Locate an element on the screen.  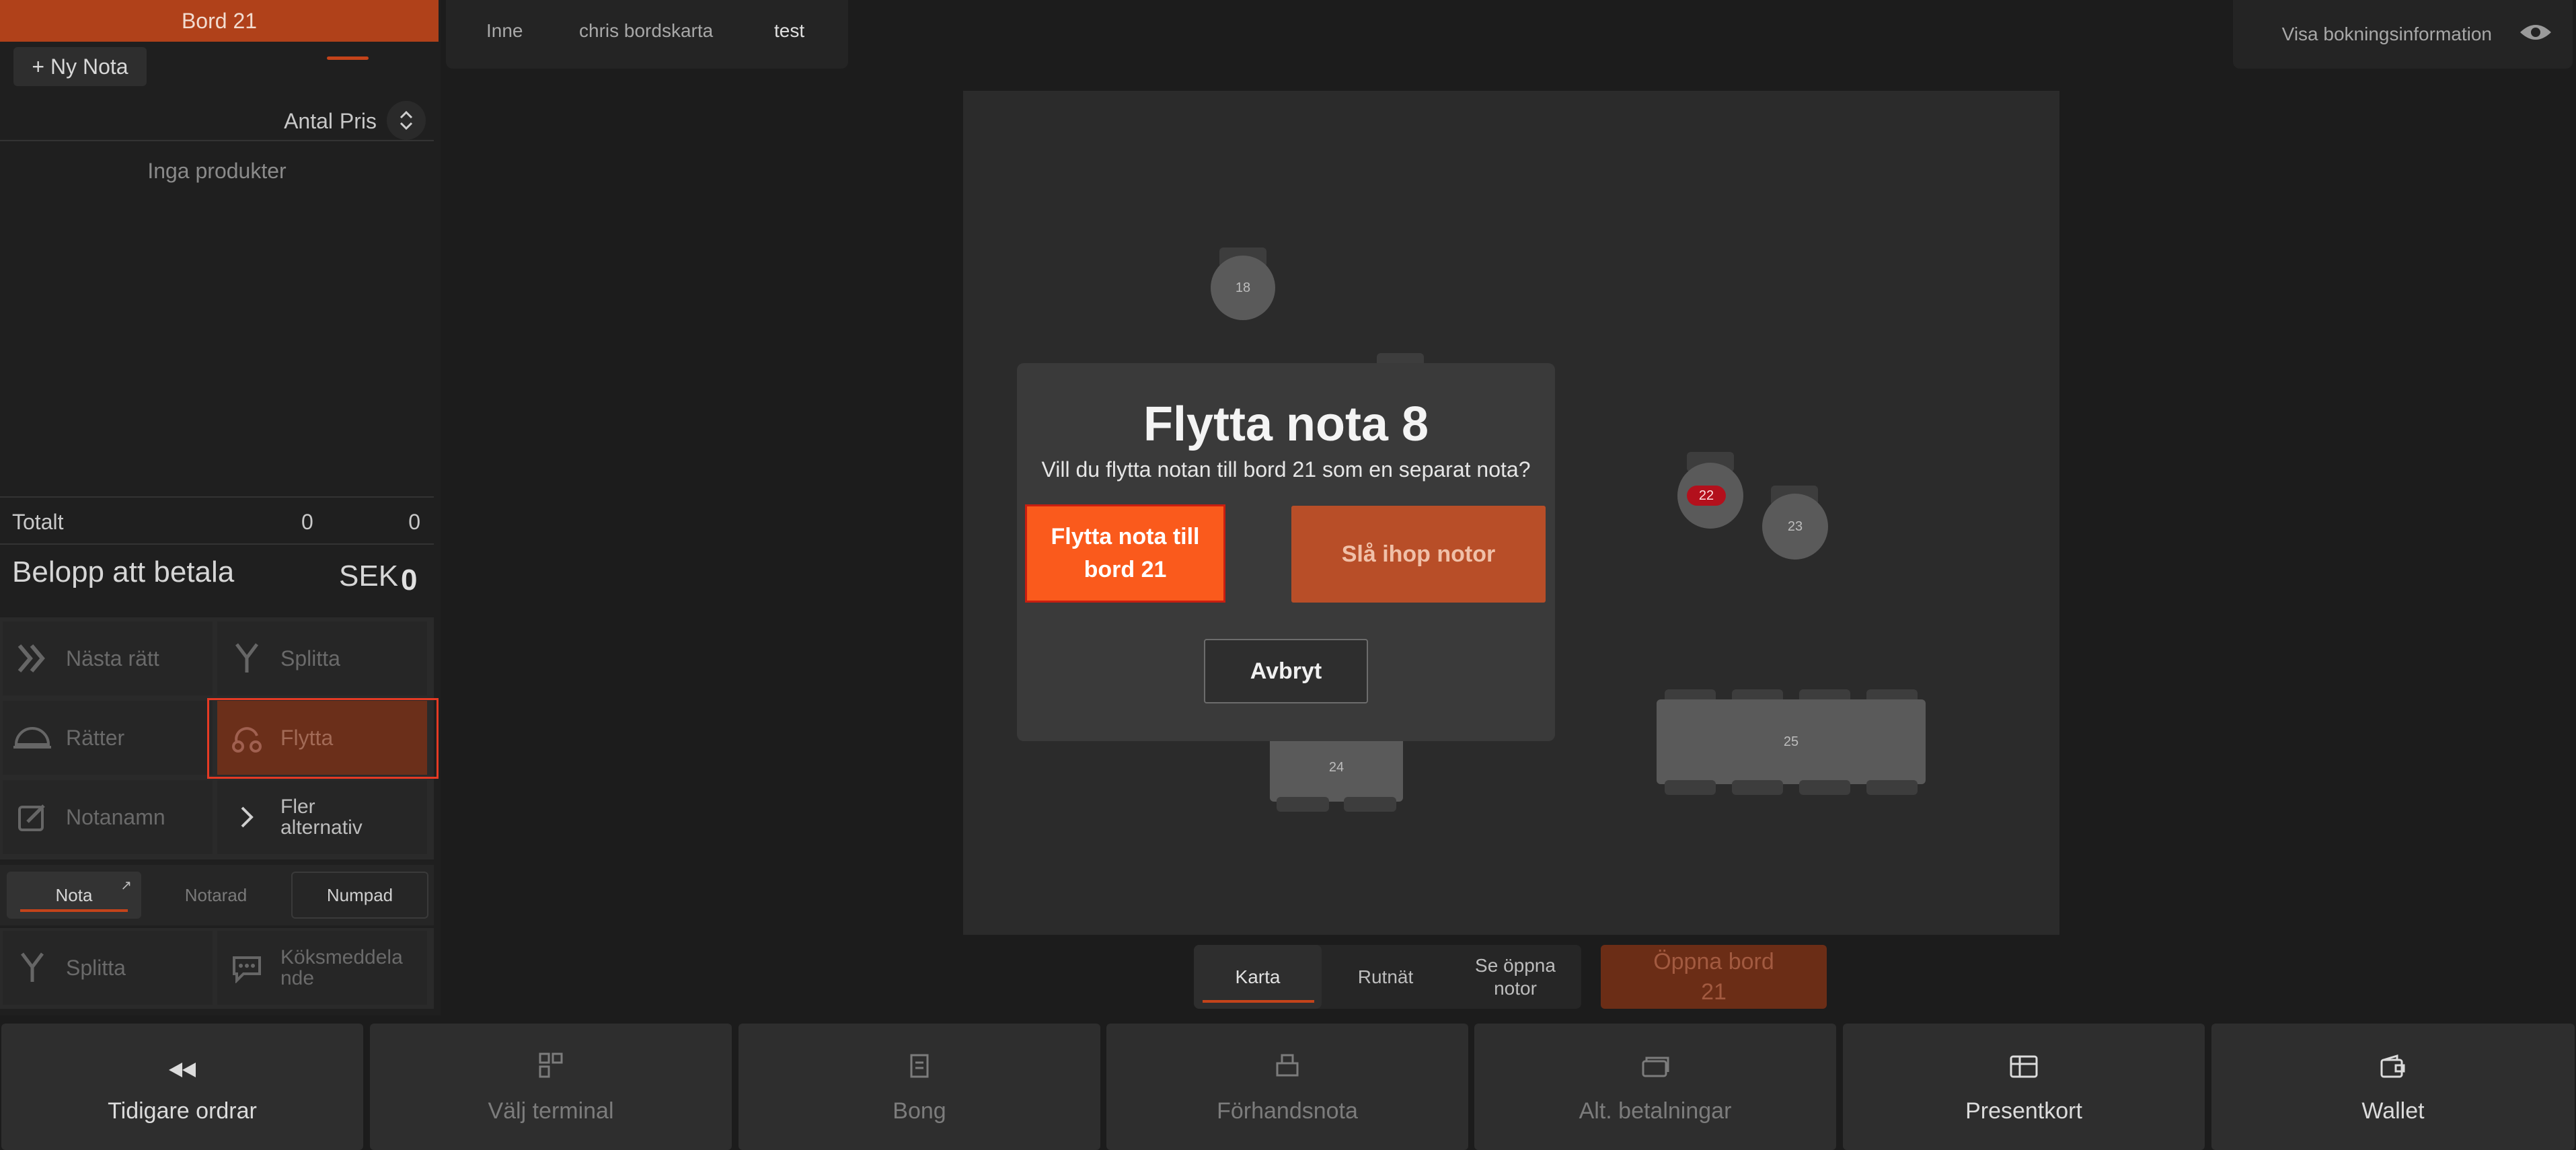
bottom-note-actions: Splitta Köksmeddela nde is located at coordinates (217, 968).